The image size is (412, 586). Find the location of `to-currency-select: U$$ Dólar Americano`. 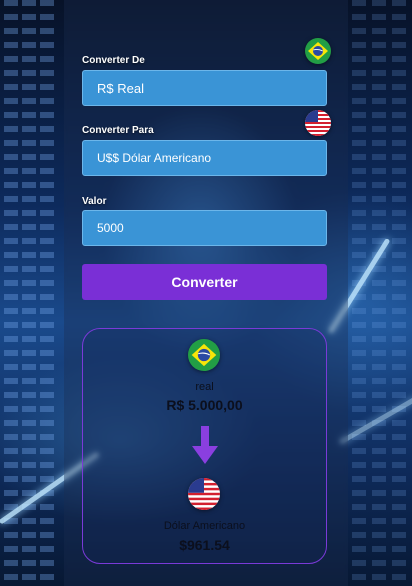

to-currency-select: U$$ Dólar Americano is located at coordinates (204, 158).